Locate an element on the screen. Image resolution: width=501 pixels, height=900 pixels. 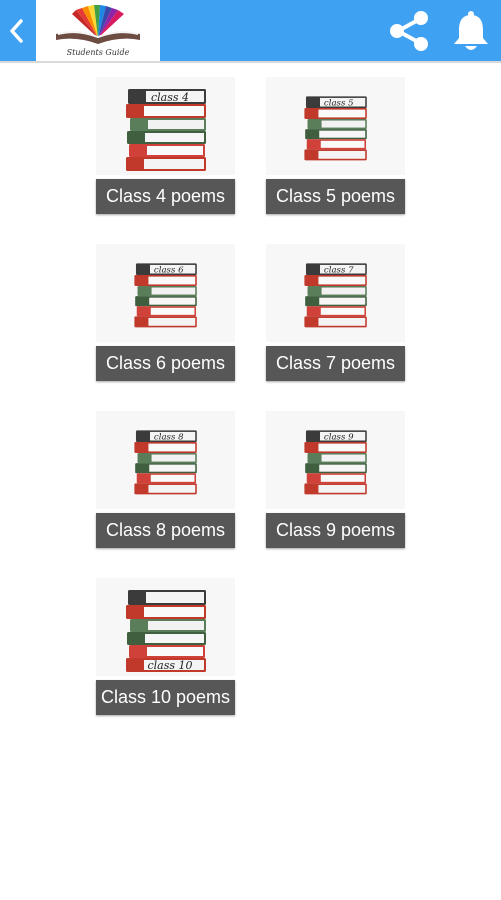
app-bar-divider is located at coordinates (250, 62).